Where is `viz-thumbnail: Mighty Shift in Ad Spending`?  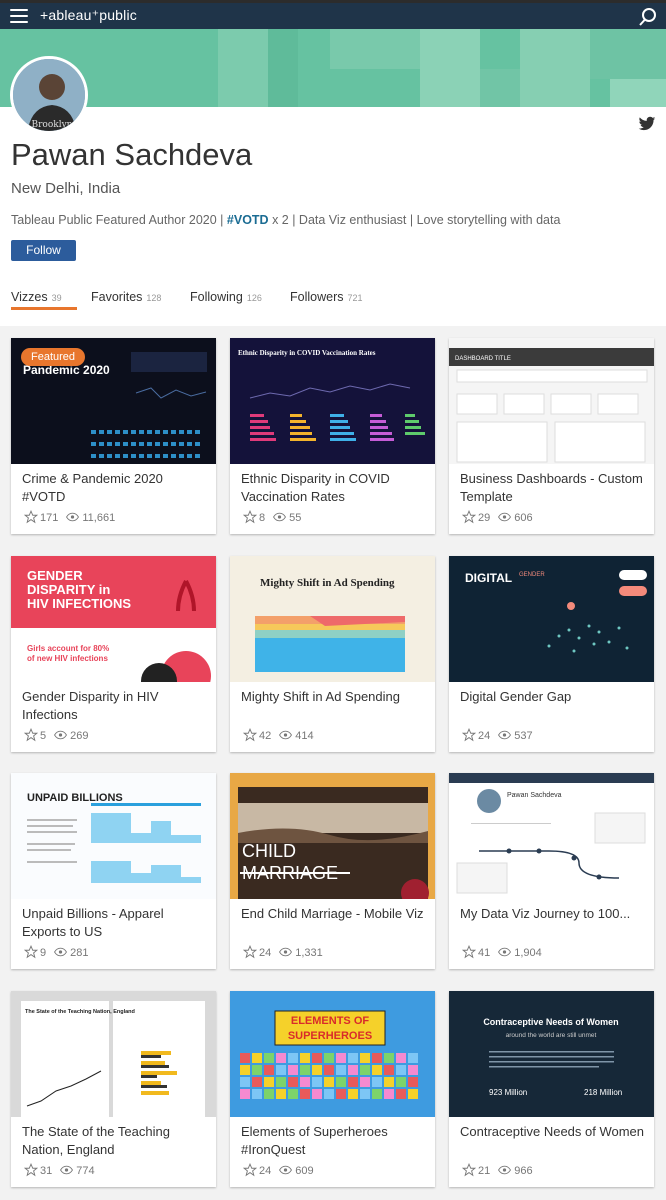
viz-thumbnail: Mighty Shift in Ad Spending is located at coordinates (332, 619).